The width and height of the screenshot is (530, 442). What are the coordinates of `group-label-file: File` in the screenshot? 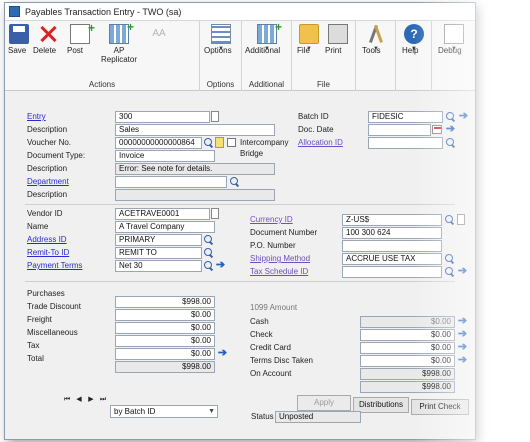 It's located at (323, 84).